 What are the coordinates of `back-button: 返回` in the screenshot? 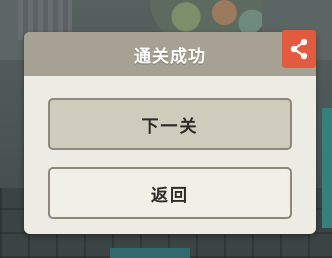 It's located at (170, 193).